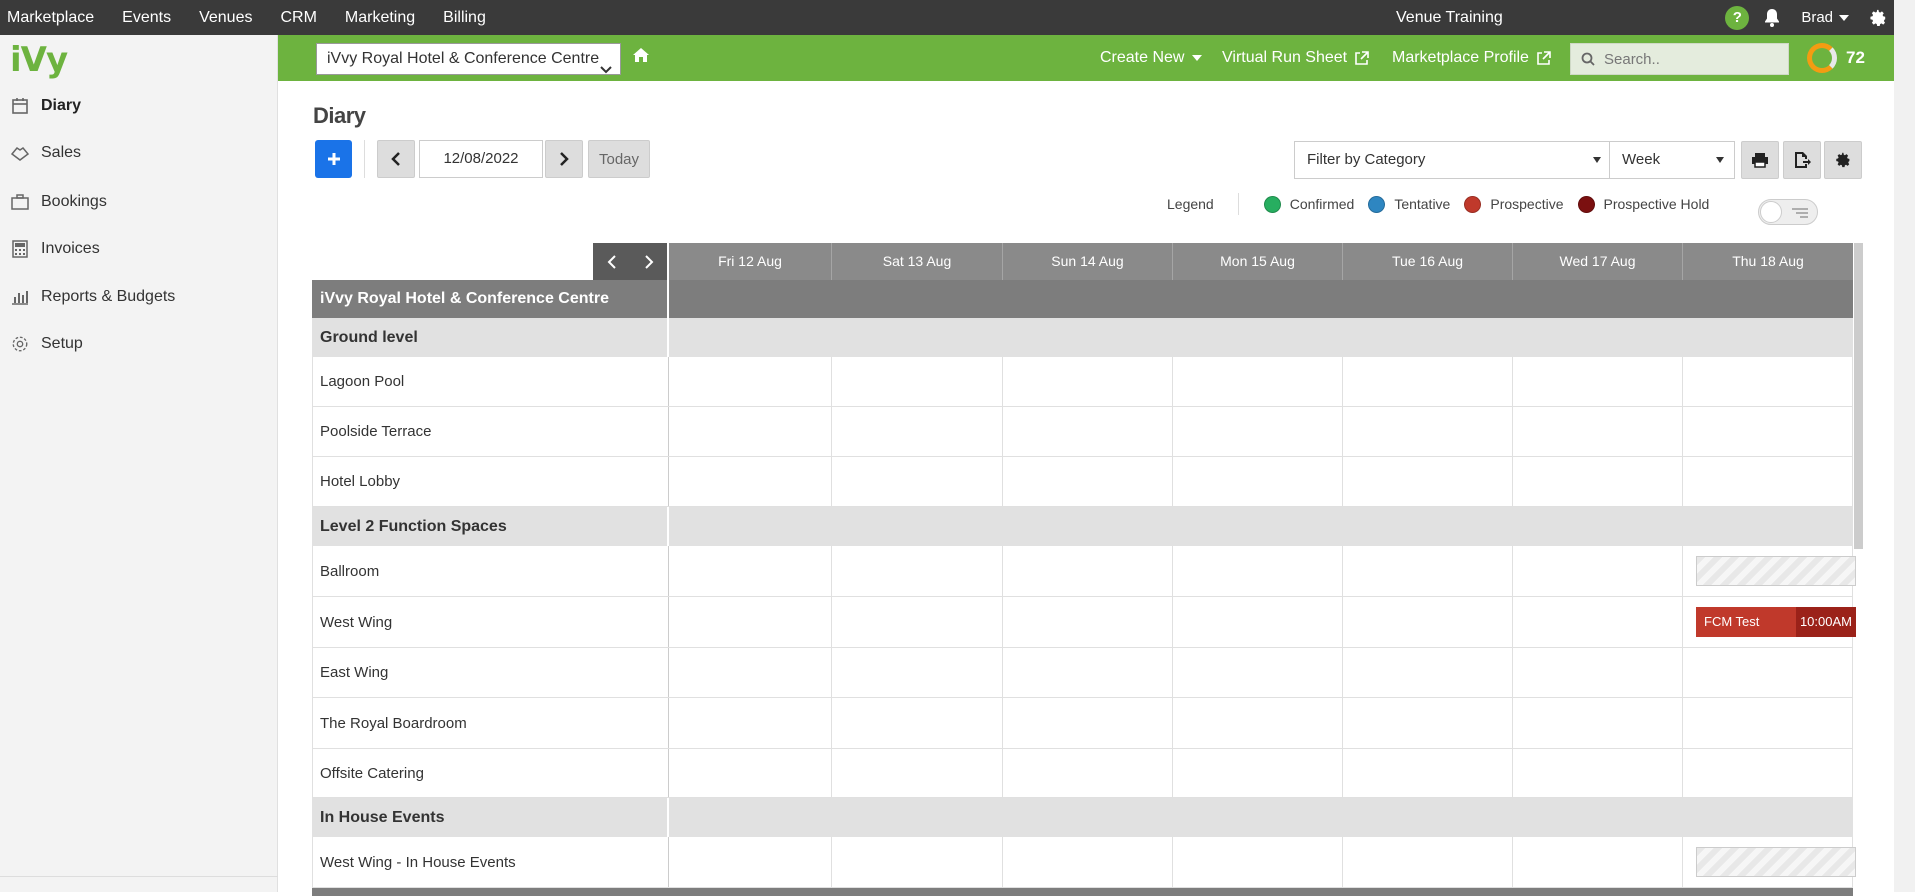  What do you see at coordinates (92, 297) in the screenshot?
I see `sidebar-item-reports: Reports & Budgets` at bounding box center [92, 297].